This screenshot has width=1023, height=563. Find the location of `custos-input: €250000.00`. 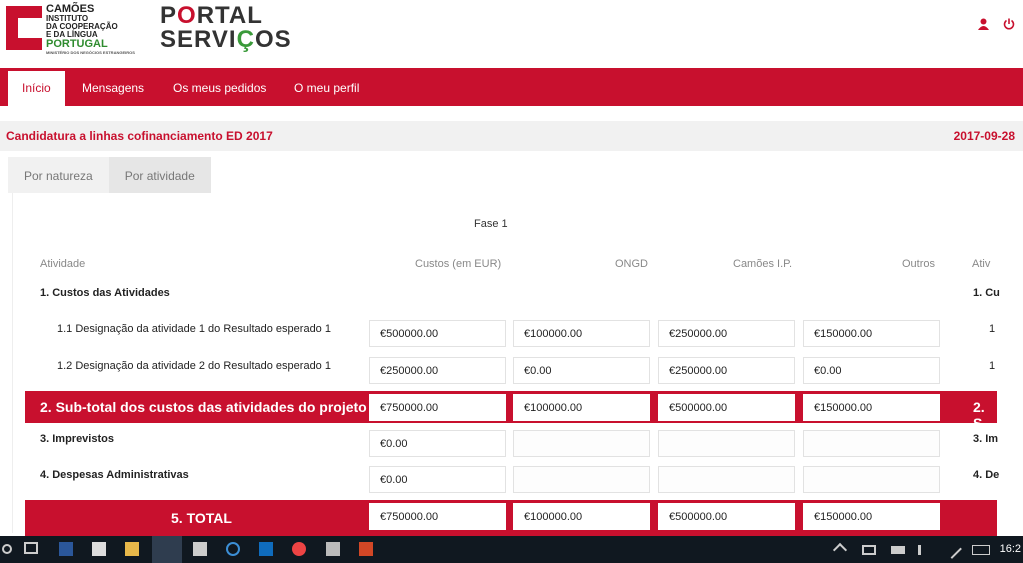

custos-input: €250000.00 is located at coordinates (437, 370).